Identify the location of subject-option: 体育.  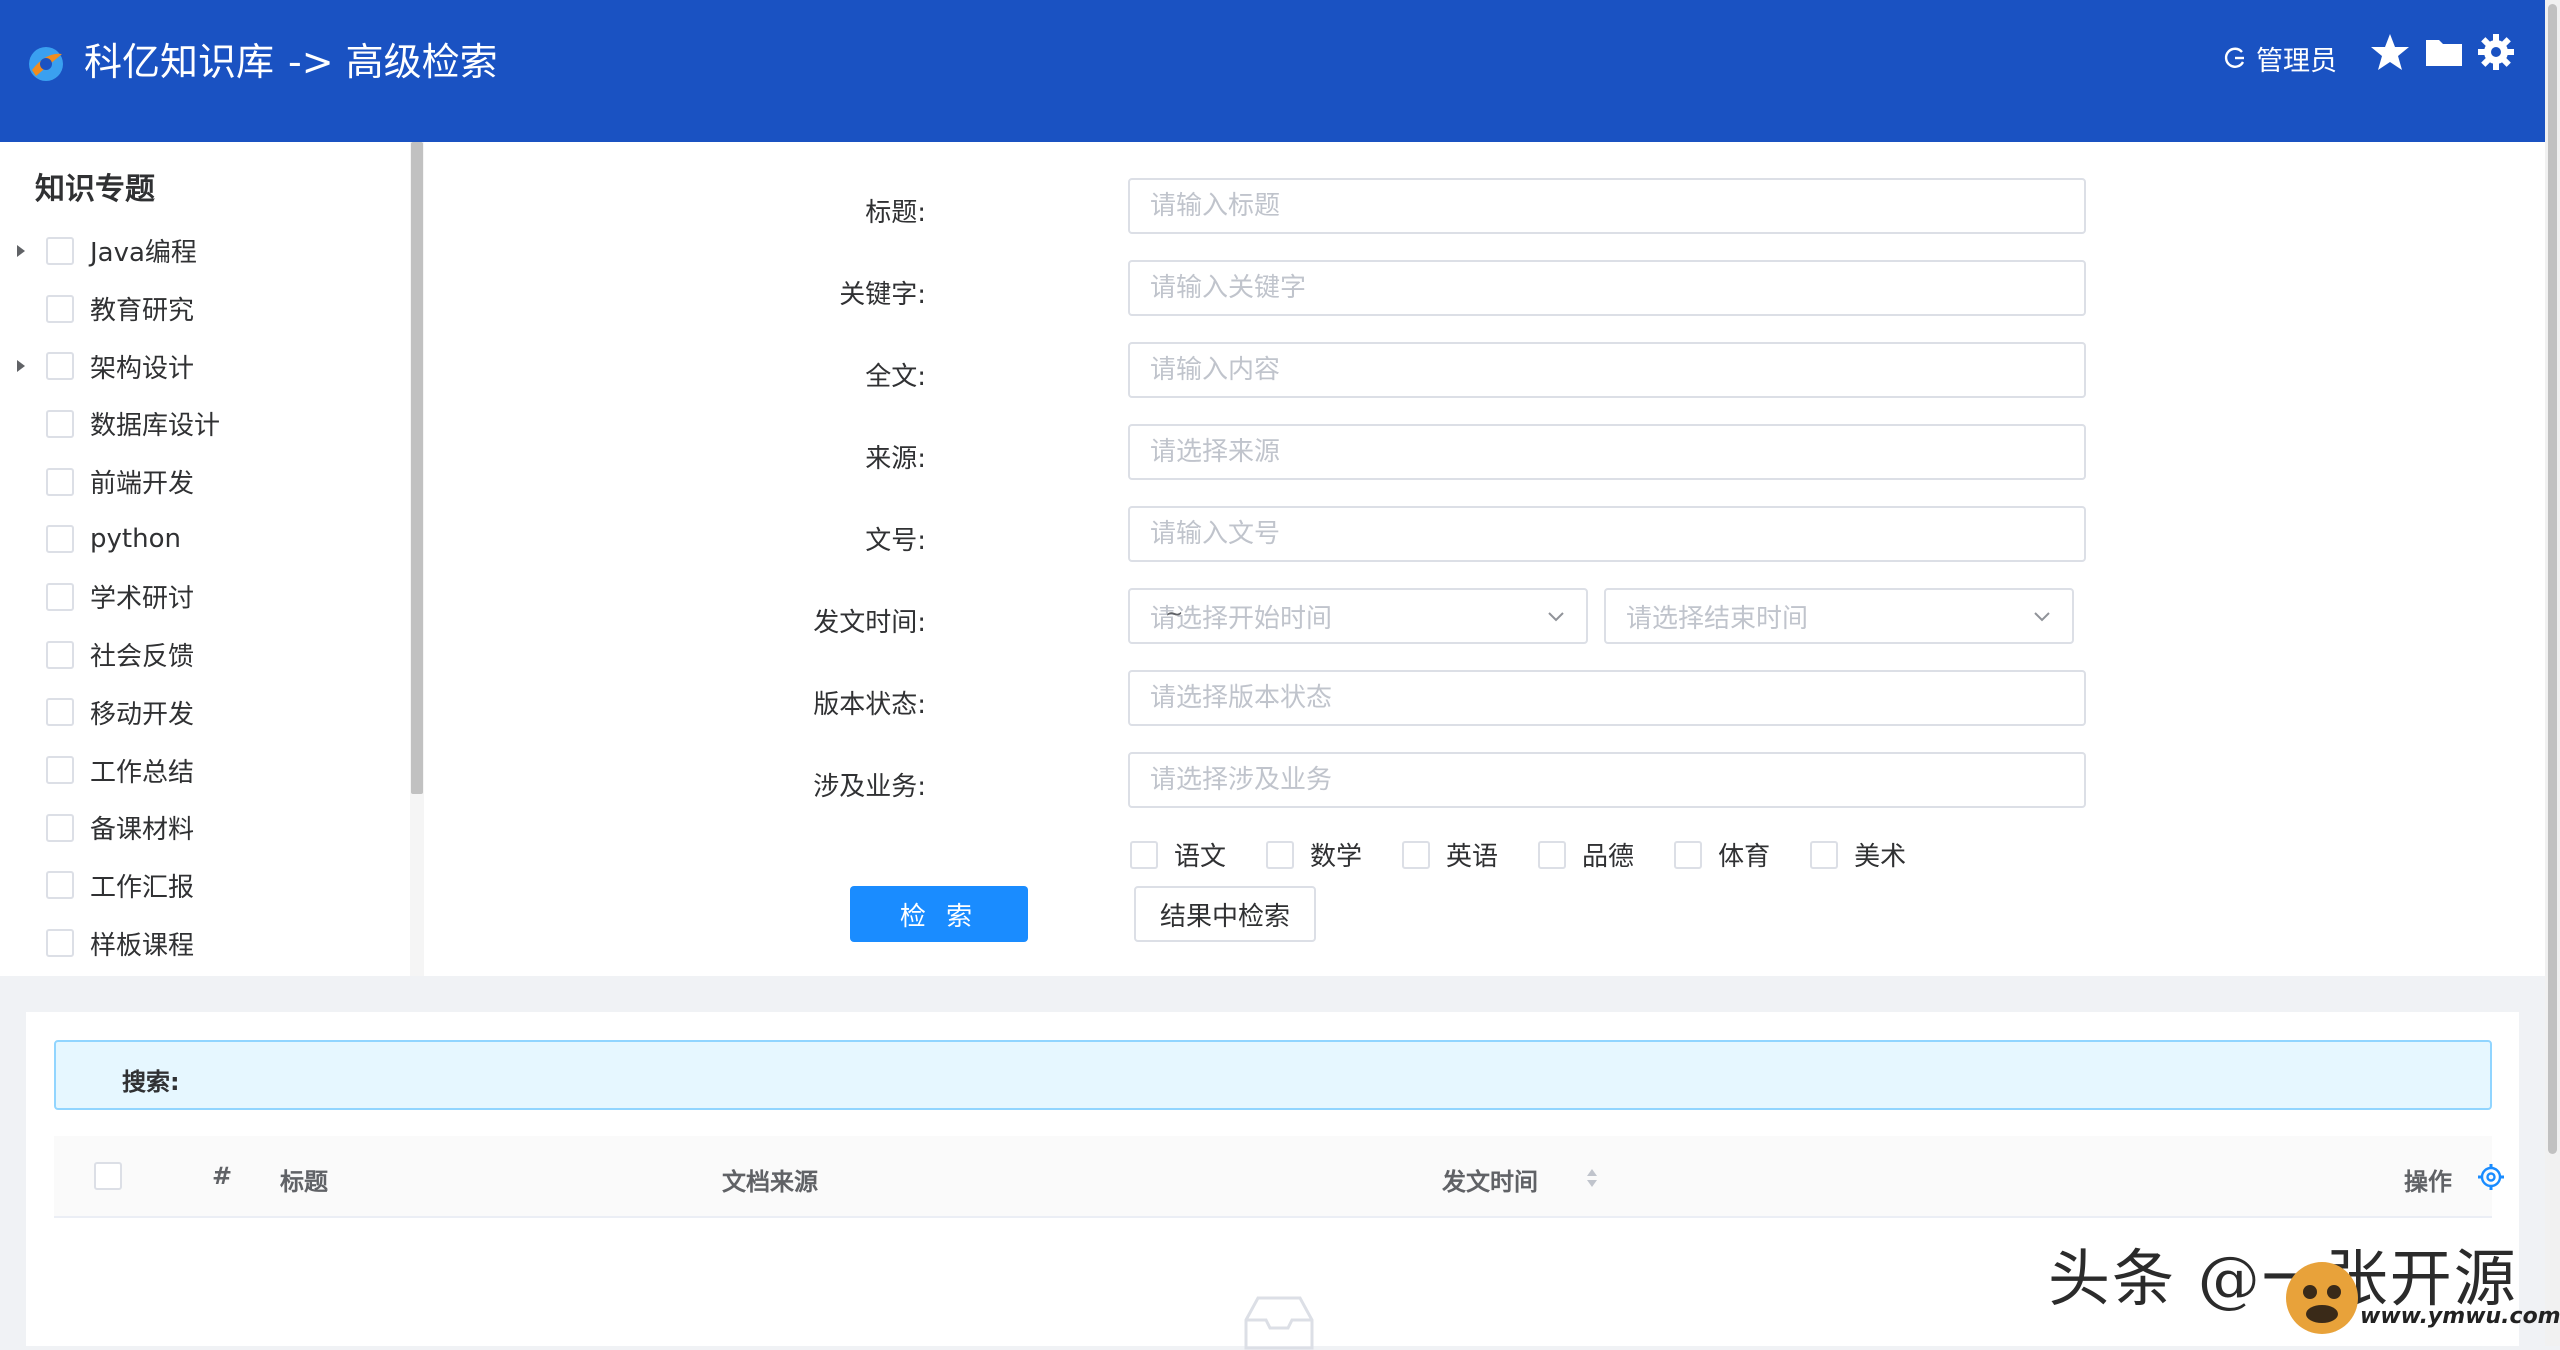
(1722, 854).